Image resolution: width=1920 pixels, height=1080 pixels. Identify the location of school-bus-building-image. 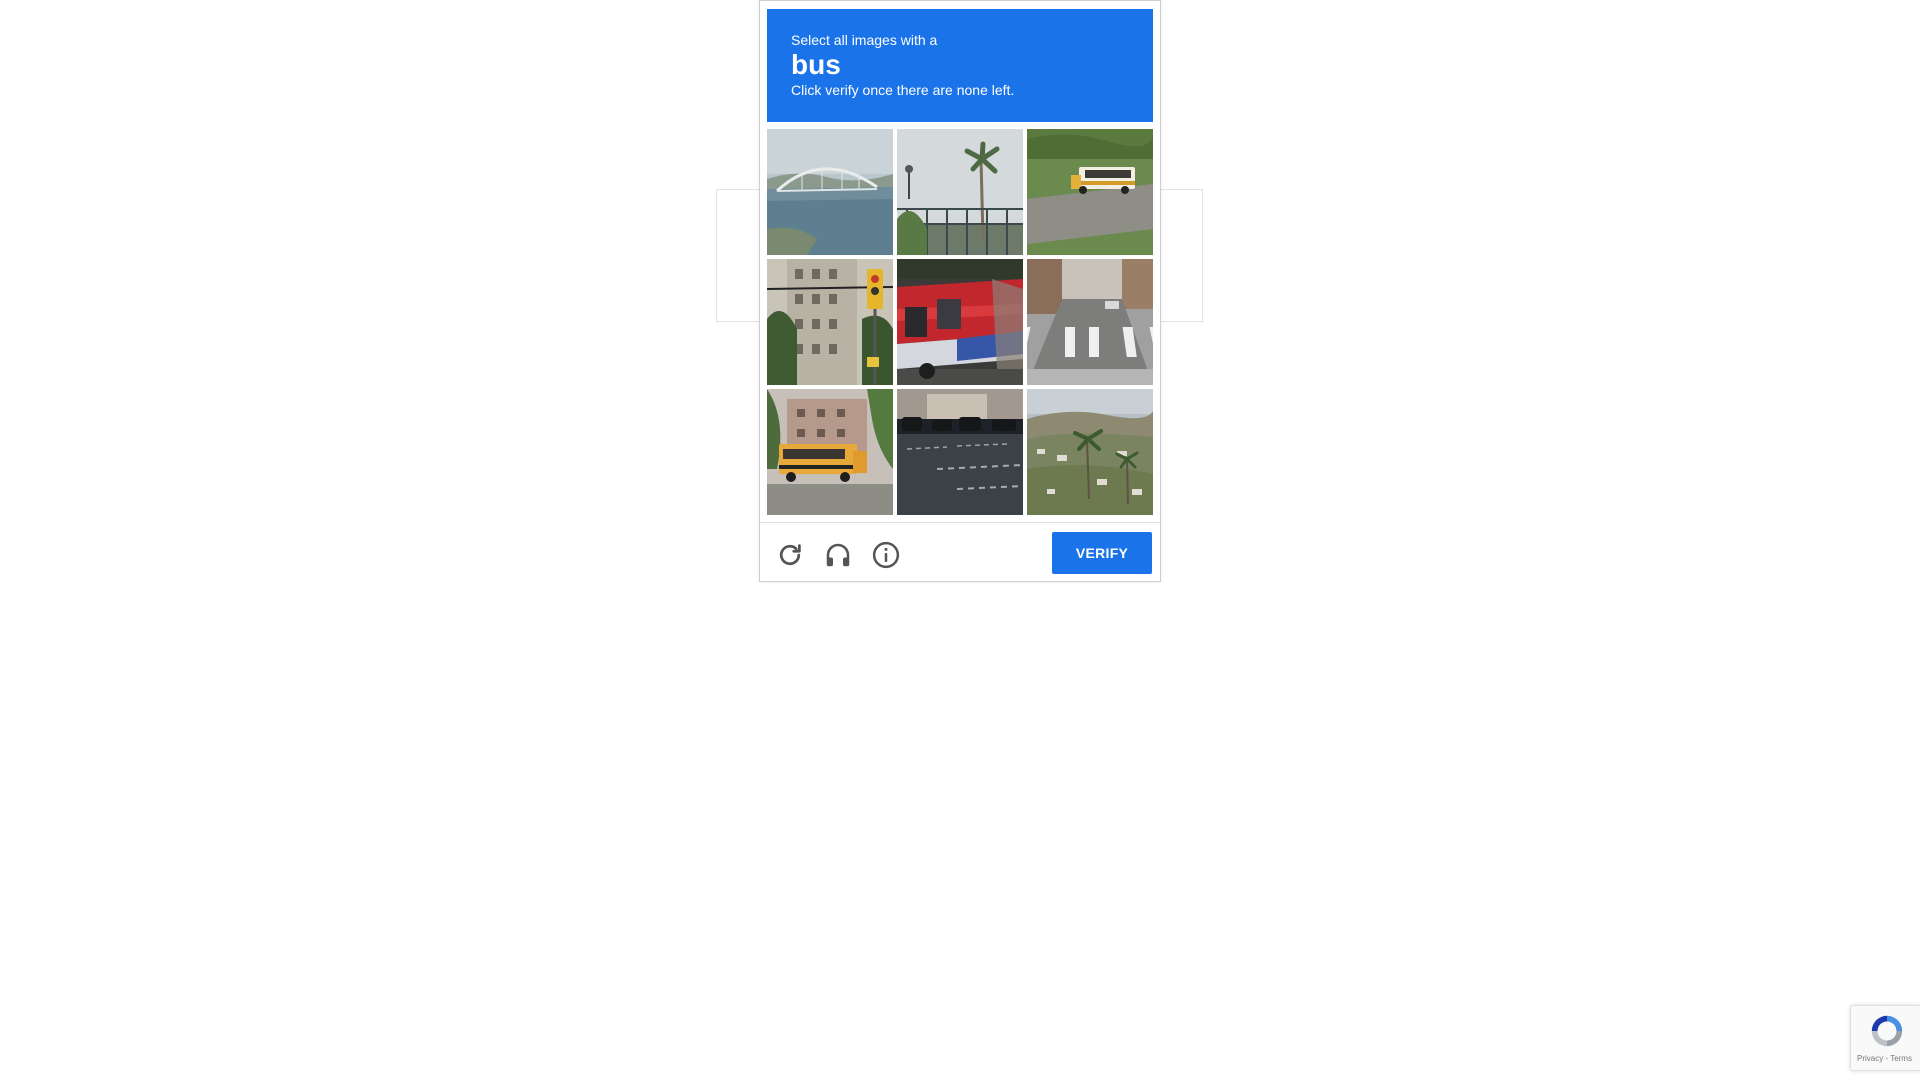
(830, 452).